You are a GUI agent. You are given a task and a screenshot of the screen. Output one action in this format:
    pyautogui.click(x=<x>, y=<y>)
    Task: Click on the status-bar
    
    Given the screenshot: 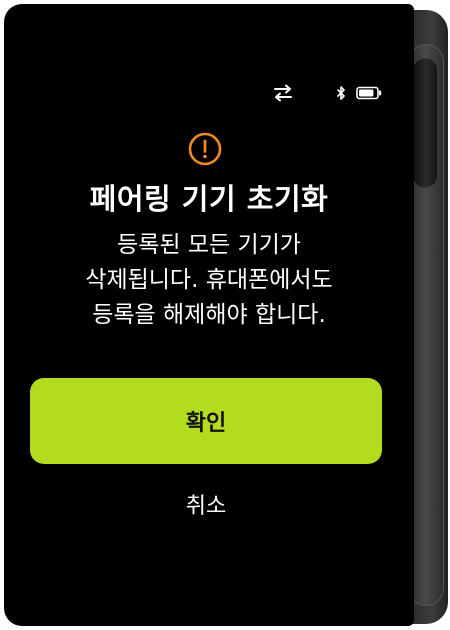 What is the action you would take?
    pyautogui.click(x=327, y=93)
    